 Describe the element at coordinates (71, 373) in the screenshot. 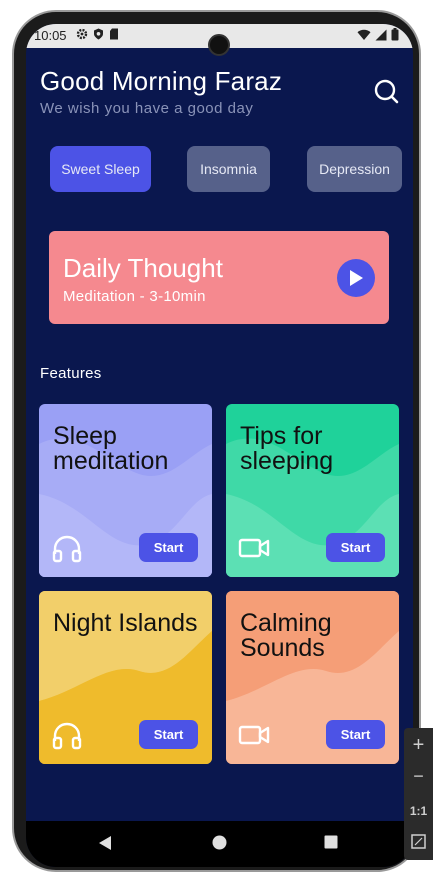

I see `features-heading: Features` at that location.